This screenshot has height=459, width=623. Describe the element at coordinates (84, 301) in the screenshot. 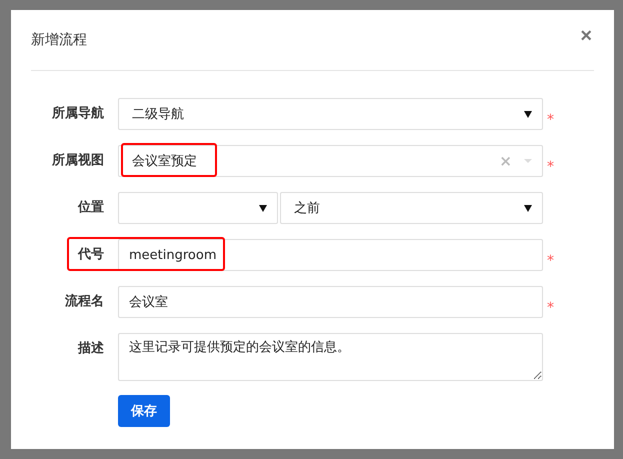

I see `field-label: 流程名` at that location.